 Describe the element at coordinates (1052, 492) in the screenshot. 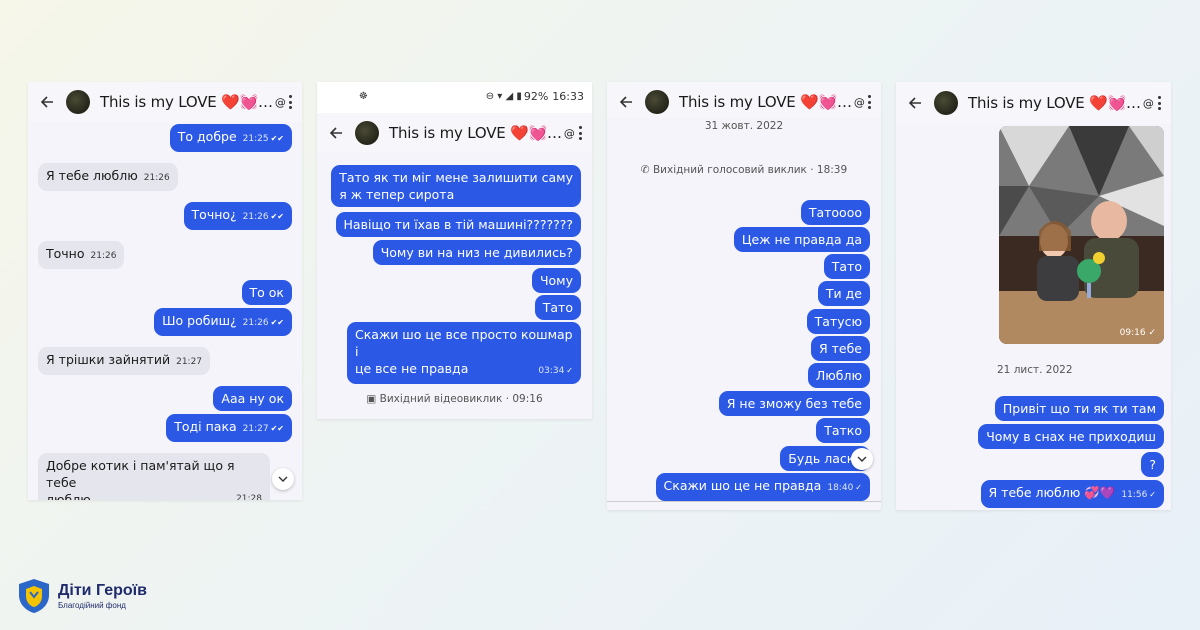

I see `message-text: Я тебе люблю 💞💜` at that location.